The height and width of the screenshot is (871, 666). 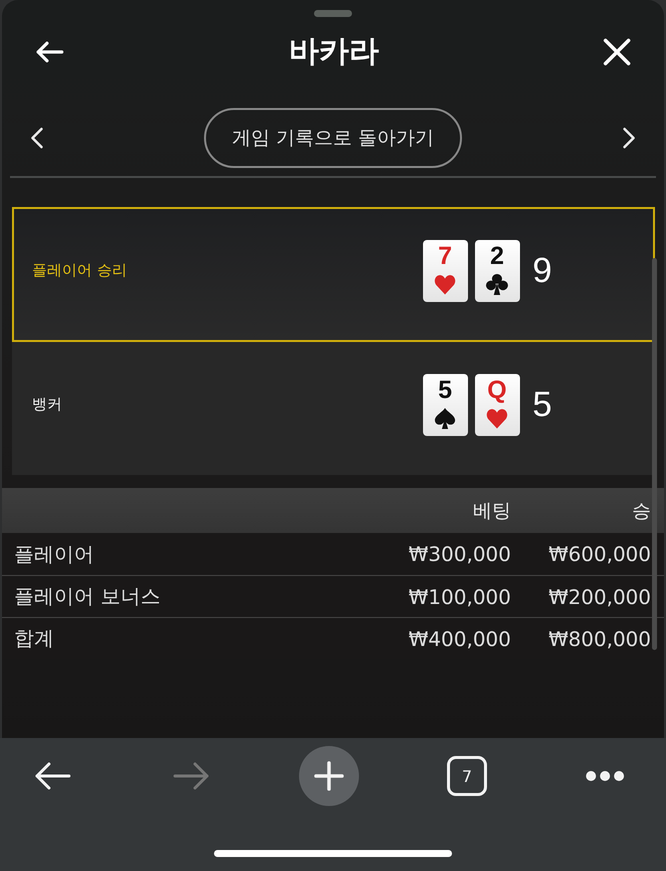 What do you see at coordinates (629, 138) in the screenshot?
I see `chevron-right-icon` at bounding box center [629, 138].